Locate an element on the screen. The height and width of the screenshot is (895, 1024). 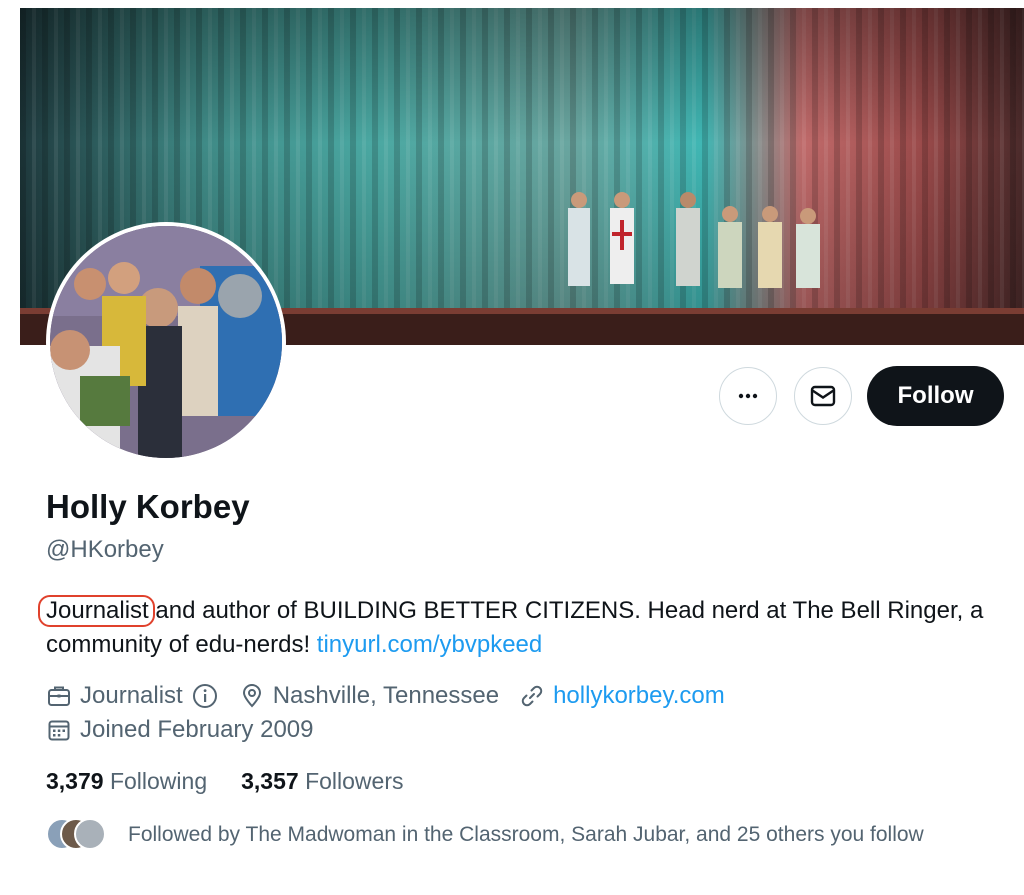
avatar-photo is located at coordinates (166, 342).